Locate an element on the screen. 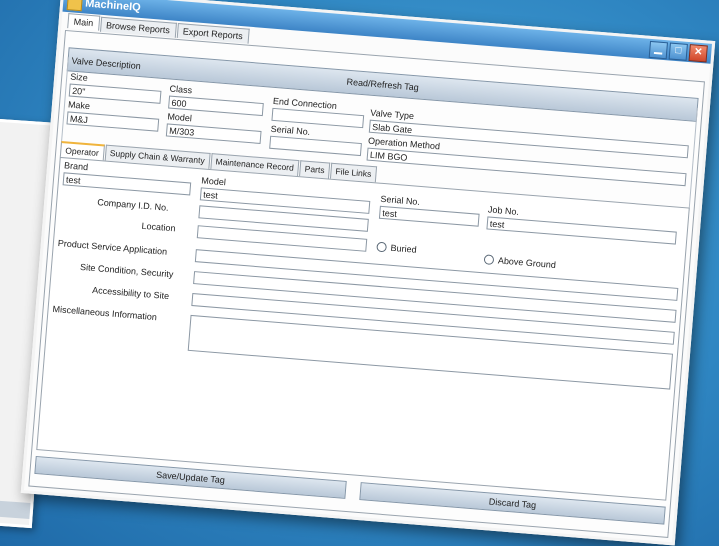 Image resolution: width=719 pixels, height=546 pixels. brand-field: test is located at coordinates (127, 184).